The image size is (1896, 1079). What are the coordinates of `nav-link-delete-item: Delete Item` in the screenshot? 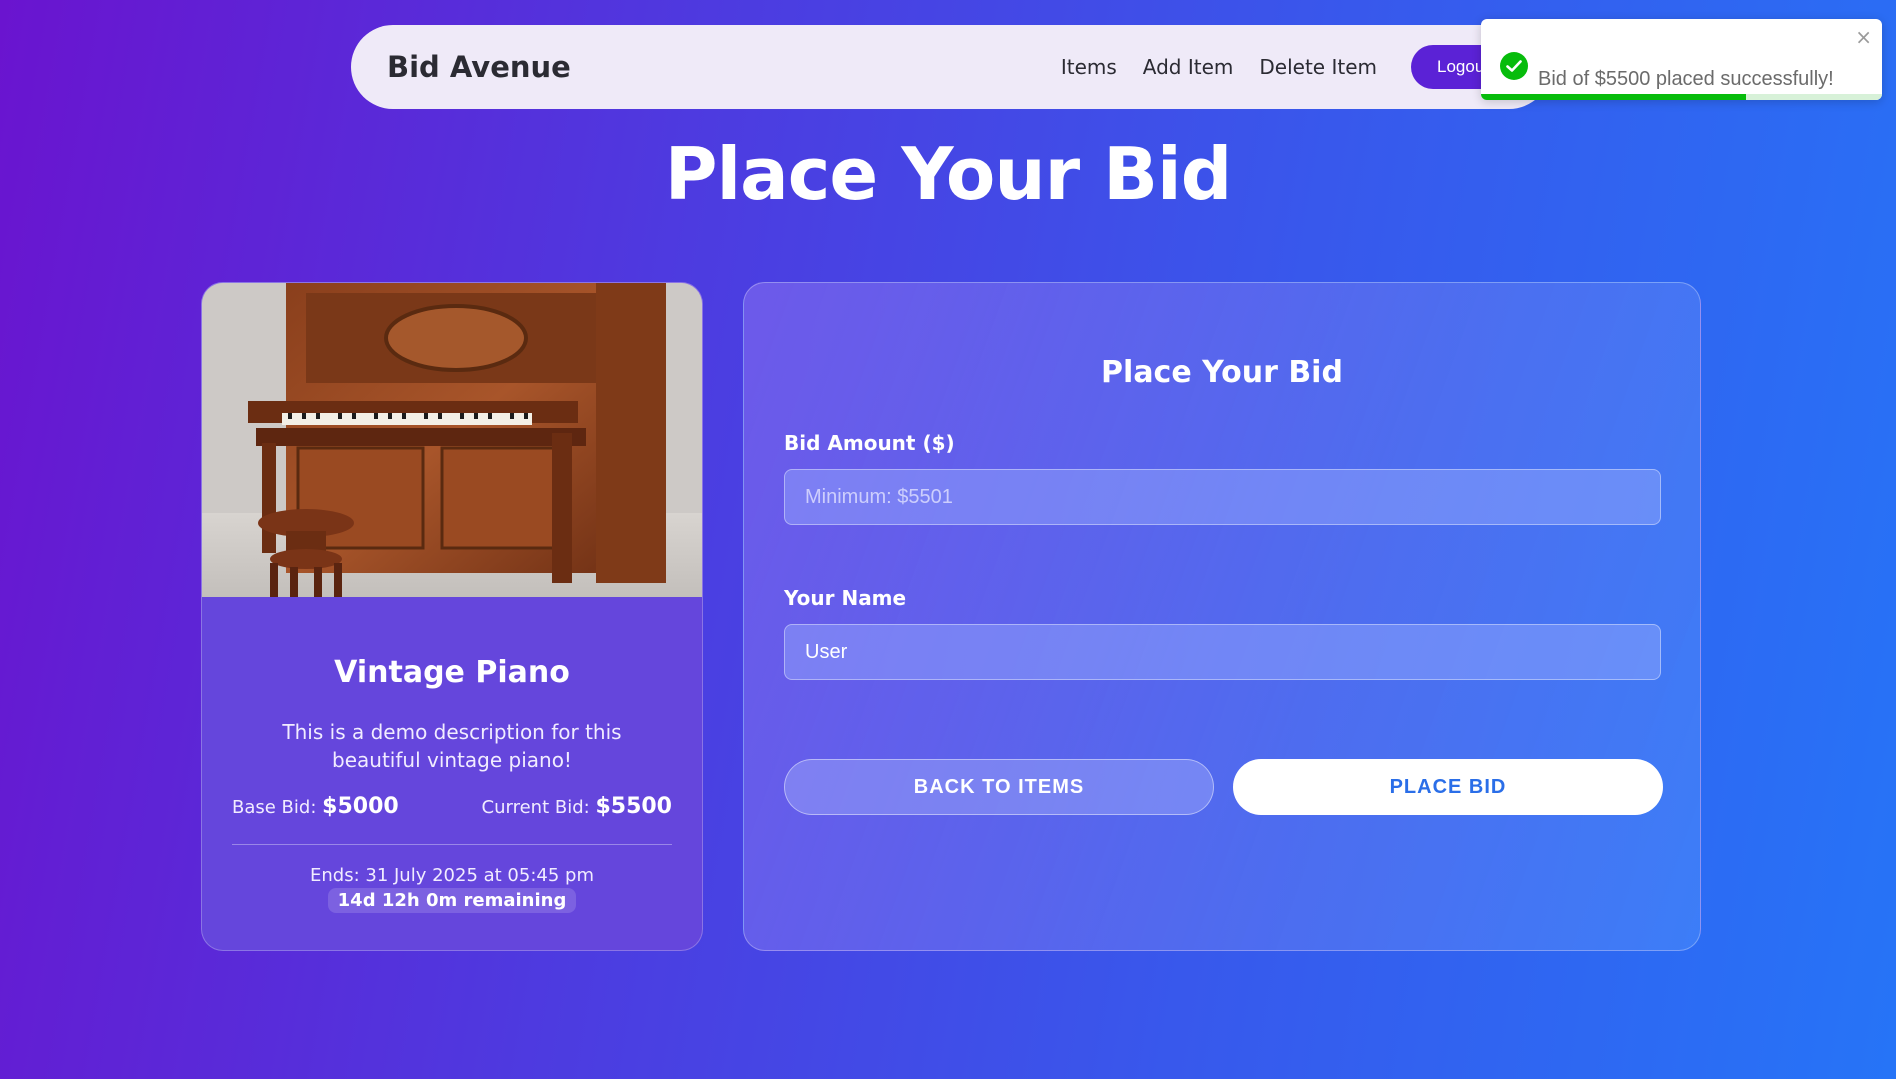 It's located at (1318, 67).